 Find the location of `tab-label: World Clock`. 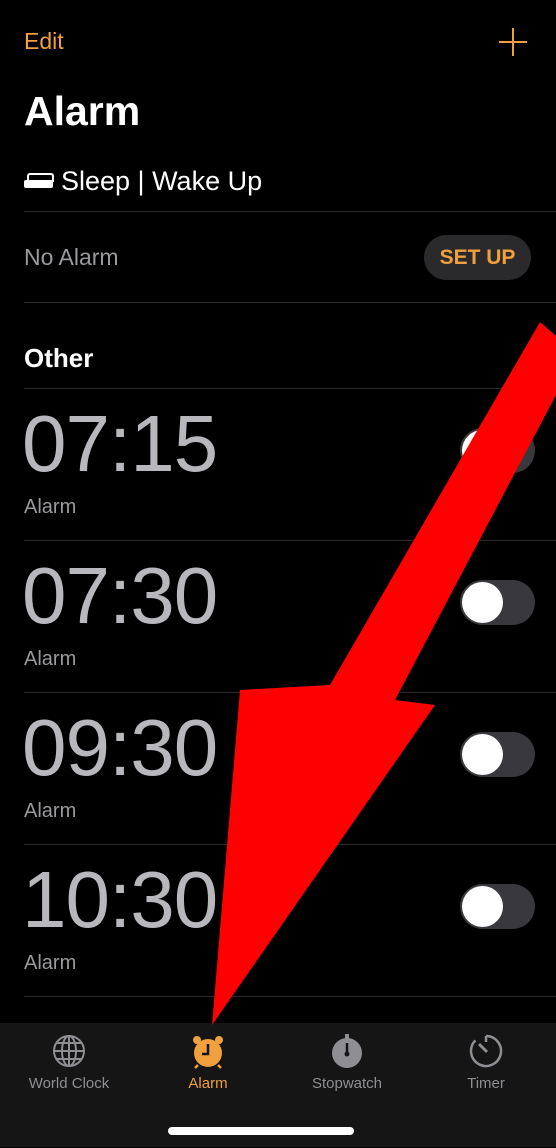

tab-label: World Clock is located at coordinates (69, 1083).